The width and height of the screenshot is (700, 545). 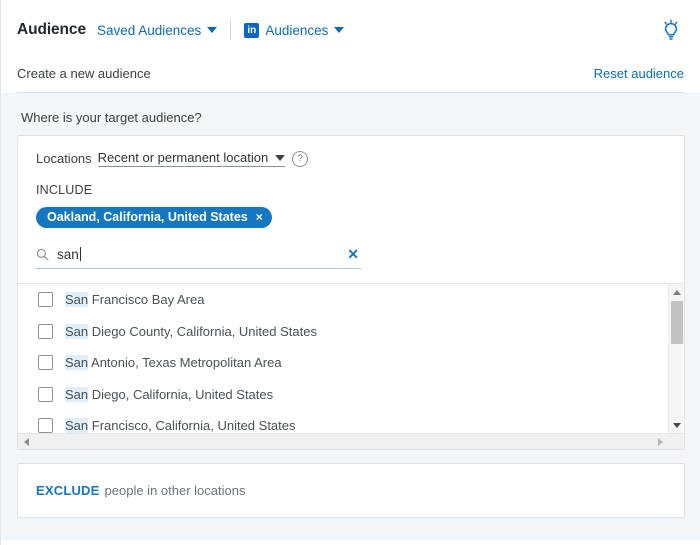 What do you see at coordinates (175, 490) in the screenshot?
I see `exclude-description: people in other locations` at bounding box center [175, 490].